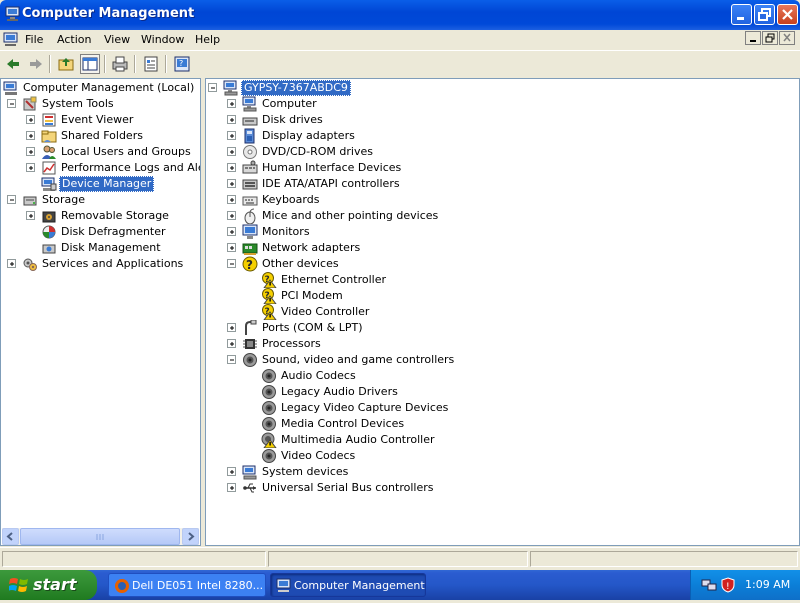 The image size is (800, 603). What do you see at coordinates (728, 586) in the screenshot?
I see `security-alert-icon: !` at bounding box center [728, 586].